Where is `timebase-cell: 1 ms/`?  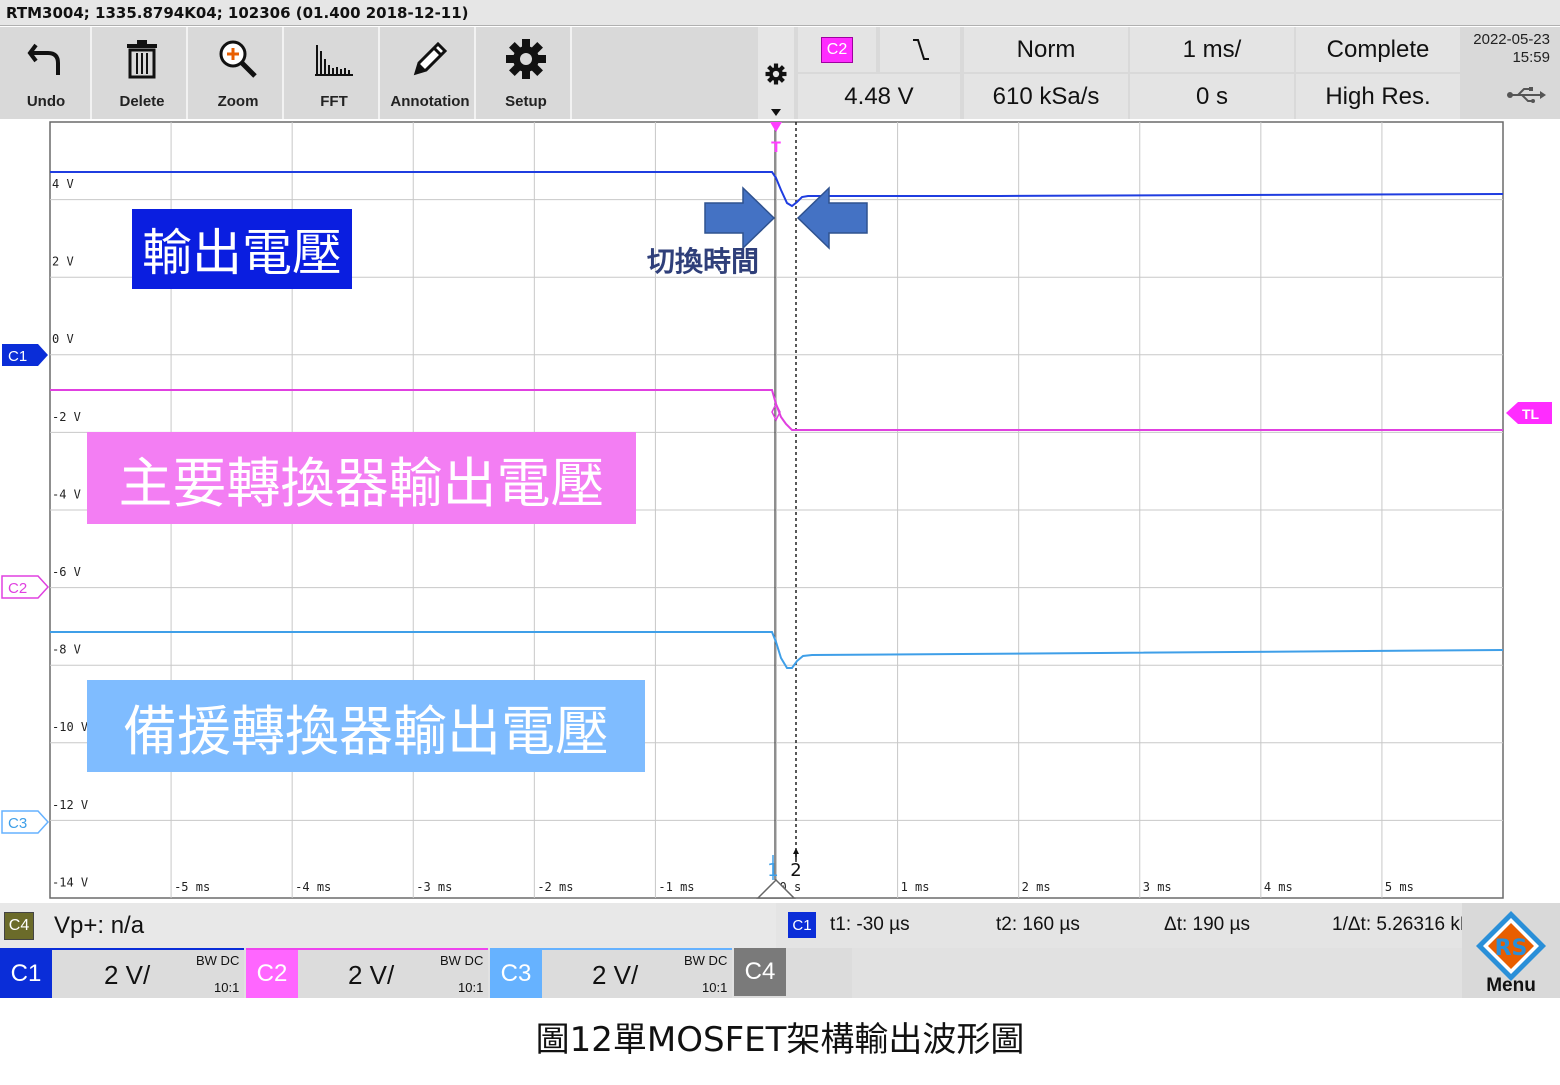
timebase-cell: 1 ms/ is located at coordinates (1212, 49).